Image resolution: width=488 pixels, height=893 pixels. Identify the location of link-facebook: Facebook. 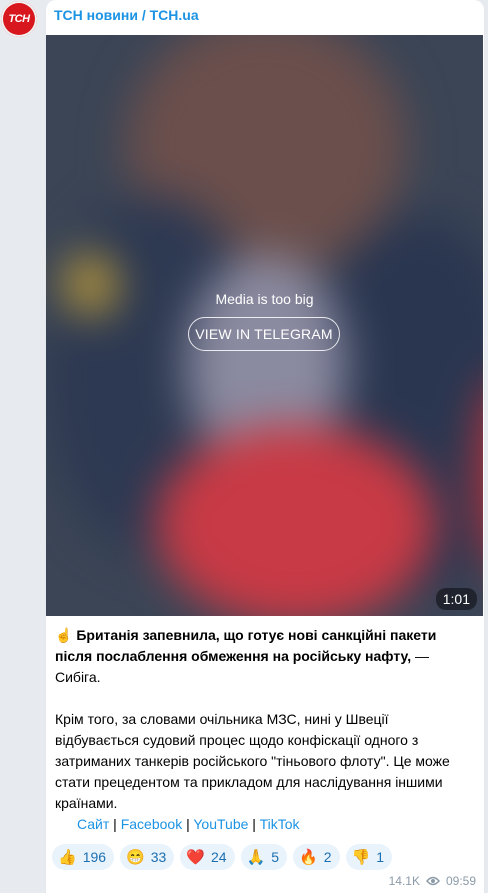
(151, 824).